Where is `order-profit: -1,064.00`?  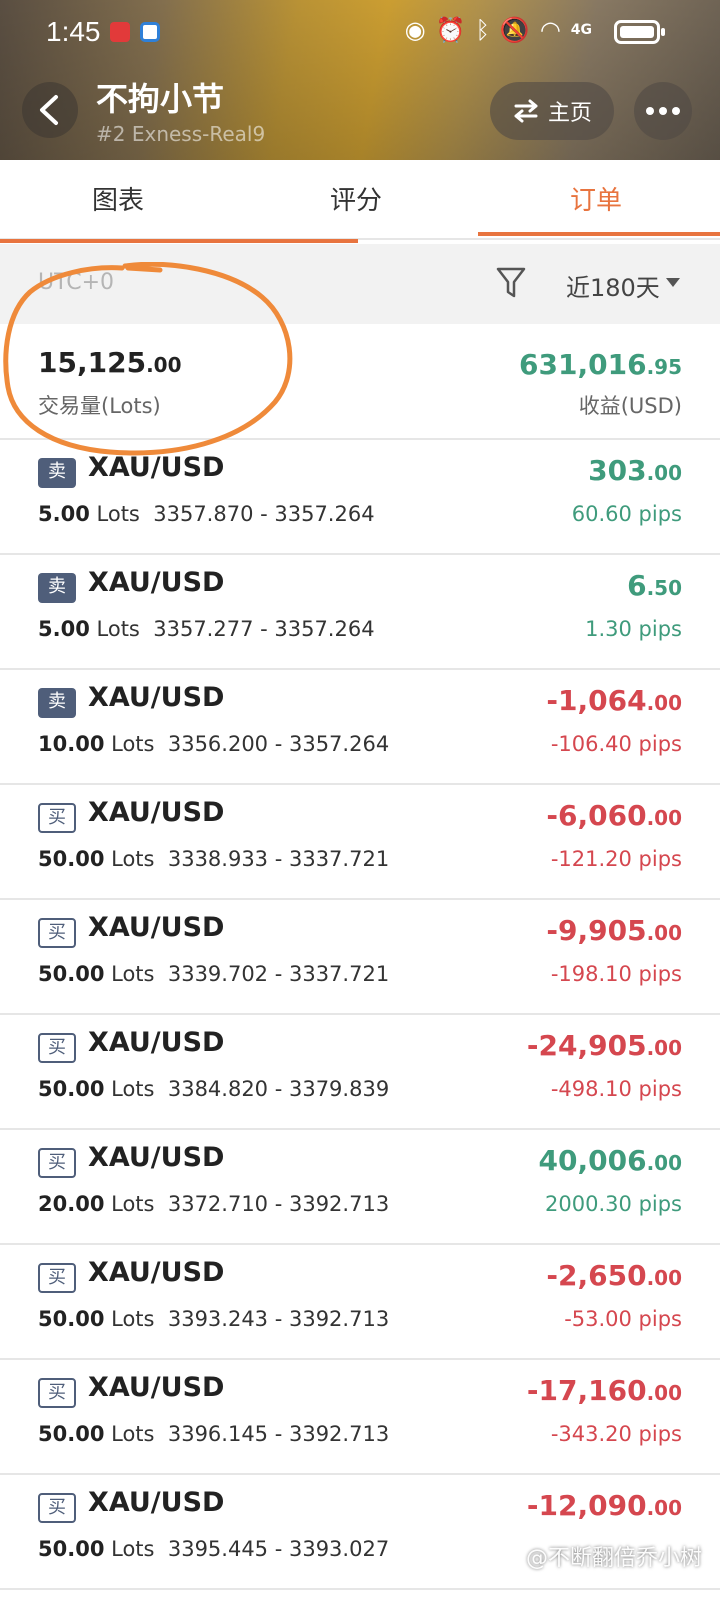 order-profit: -1,064.00 is located at coordinates (614, 700).